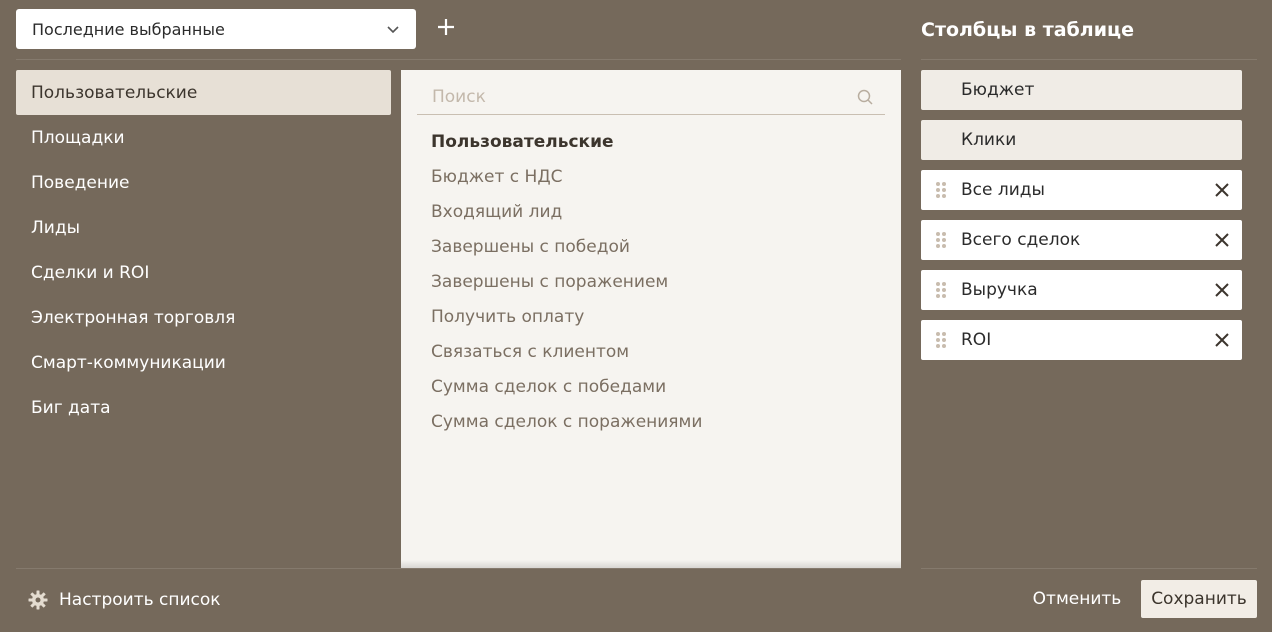 This screenshot has width=1272, height=632. What do you see at coordinates (203, 182) in the screenshot?
I see `category-item-behavior: Поведение` at bounding box center [203, 182].